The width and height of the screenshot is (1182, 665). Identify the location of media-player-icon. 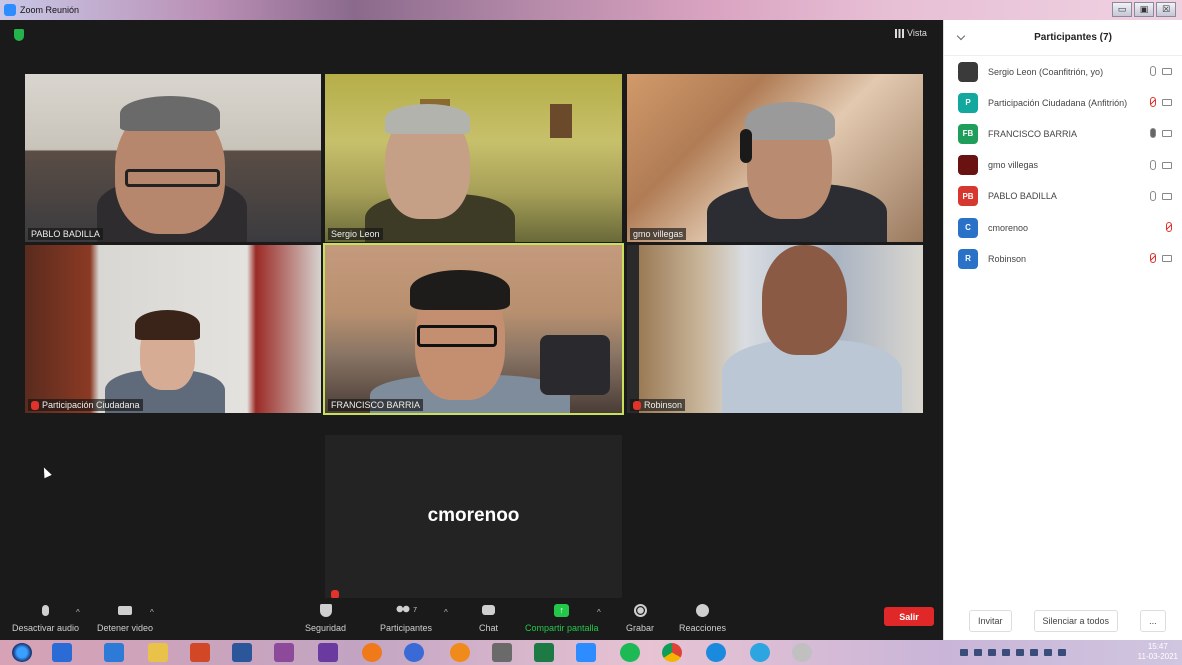
(62, 652).